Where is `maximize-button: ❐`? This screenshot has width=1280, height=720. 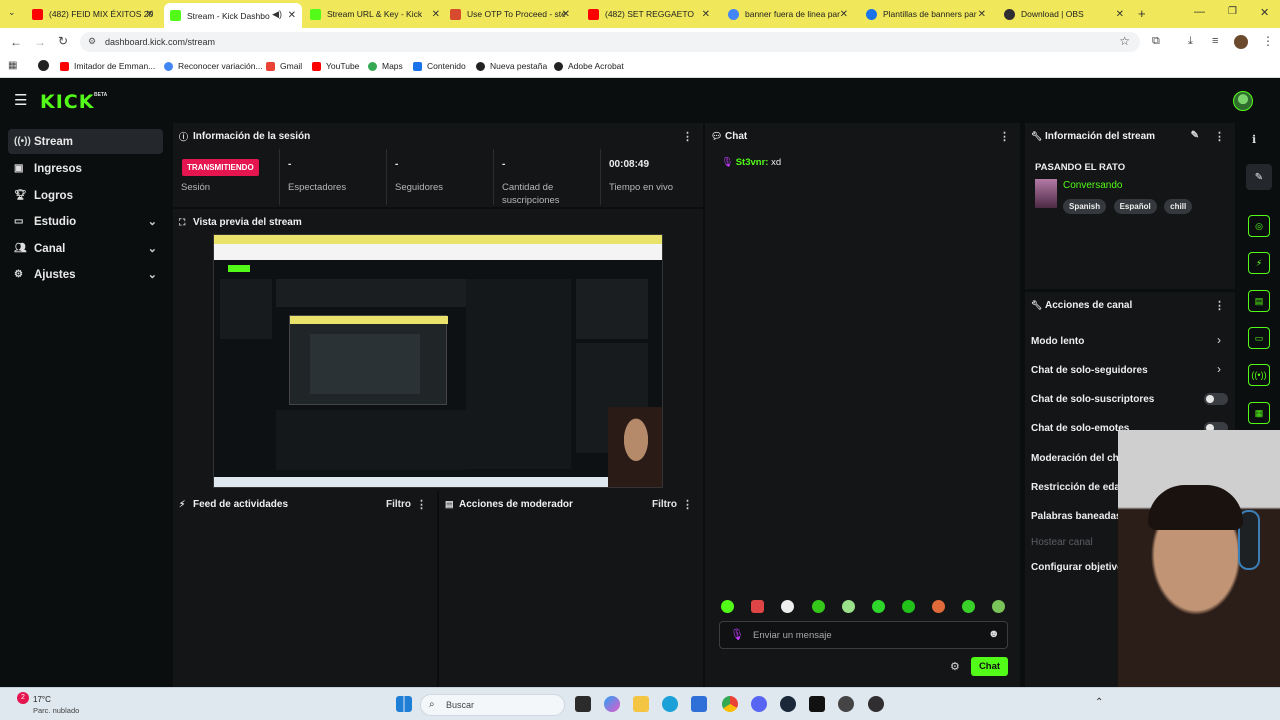 maximize-button: ❐ is located at coordinates (1232, 11).